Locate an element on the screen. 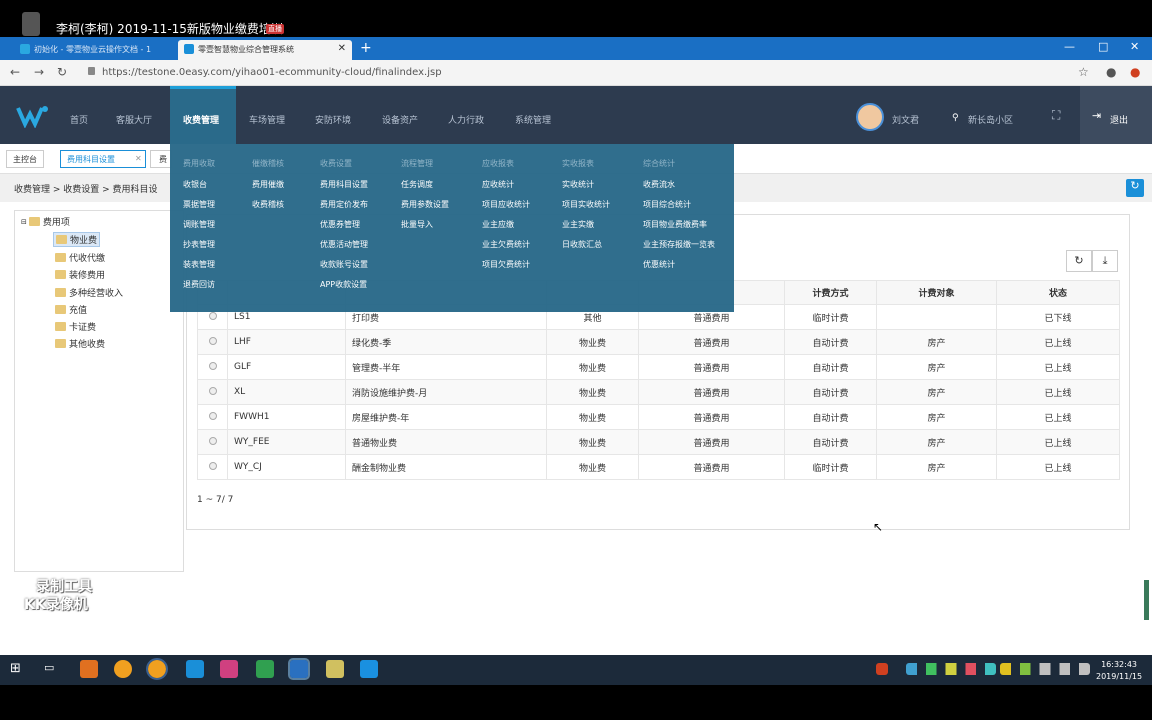 The width and height of the screenshot is (1152, 720). page-tab-more: 费 is located at coordinates (161, 159).